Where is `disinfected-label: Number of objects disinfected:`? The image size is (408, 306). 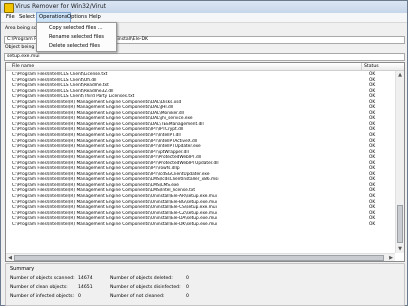 disinfected-label: Number of objects disinfected: is located at coordinates (145, 287).